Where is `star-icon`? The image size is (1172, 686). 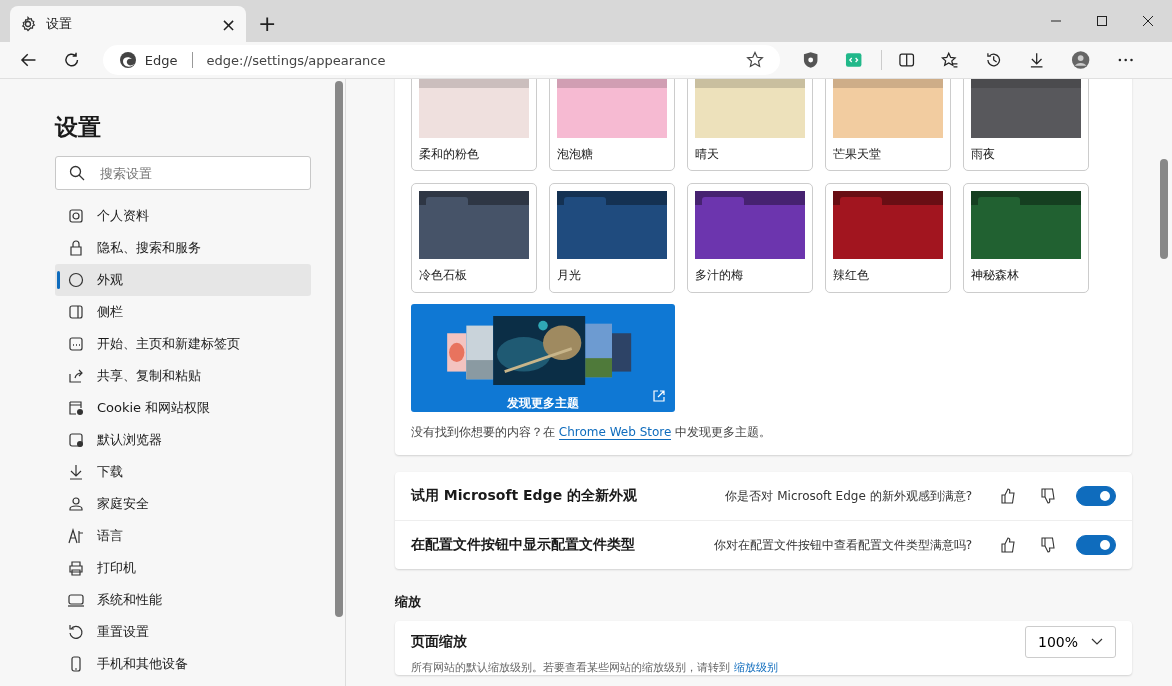
star-icon is located at coordinates (755, 60).